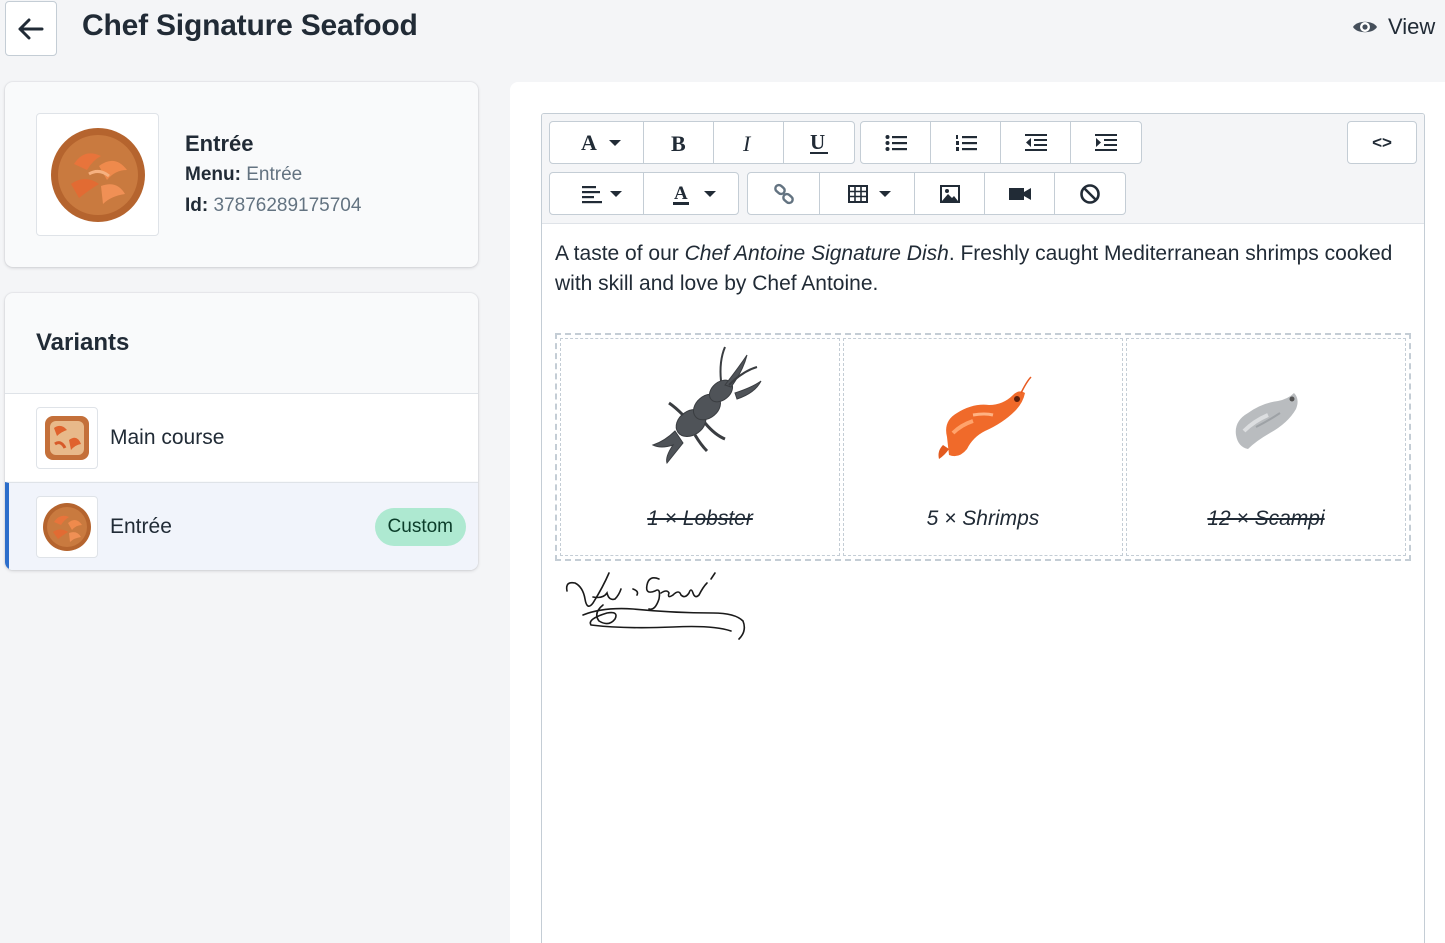  I want to click on indent-button, so click(1106, 142).